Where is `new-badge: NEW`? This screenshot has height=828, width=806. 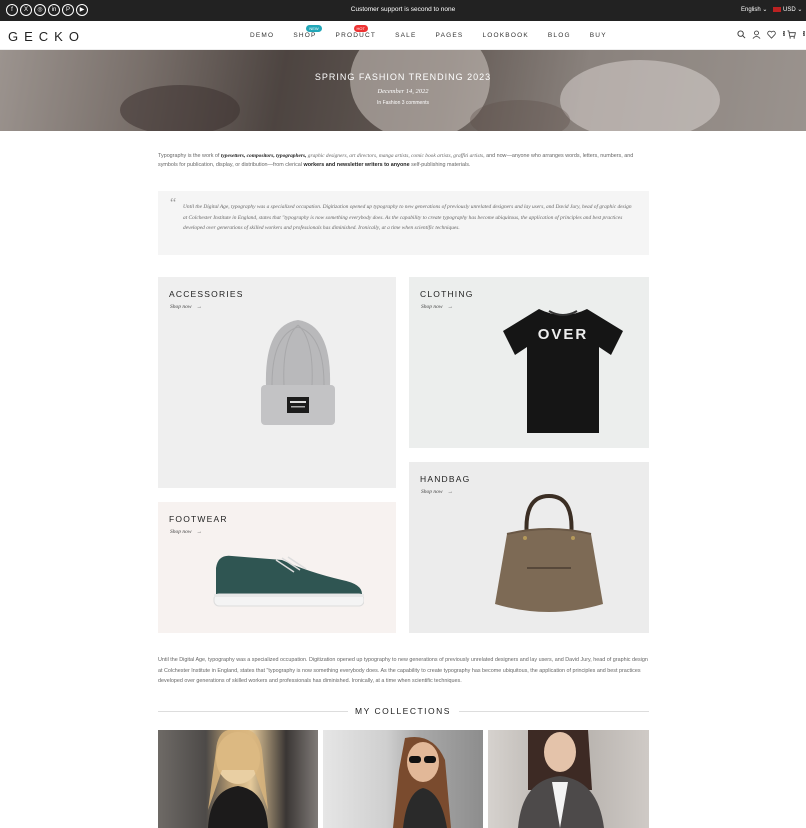
new-badge: NEW is located at coordinates (314, 28).